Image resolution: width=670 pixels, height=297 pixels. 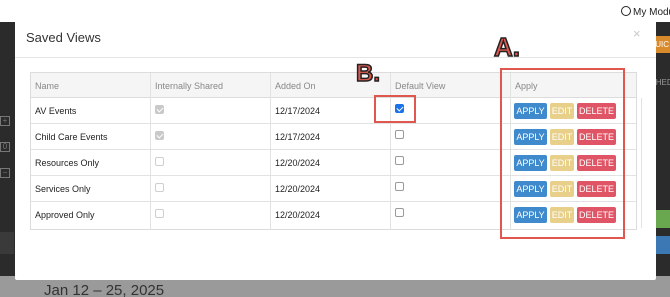 What do you see at coordinates (63, 189) in the screenshot?
I see `view-name: Services Only` at bounding box center [63, 189].